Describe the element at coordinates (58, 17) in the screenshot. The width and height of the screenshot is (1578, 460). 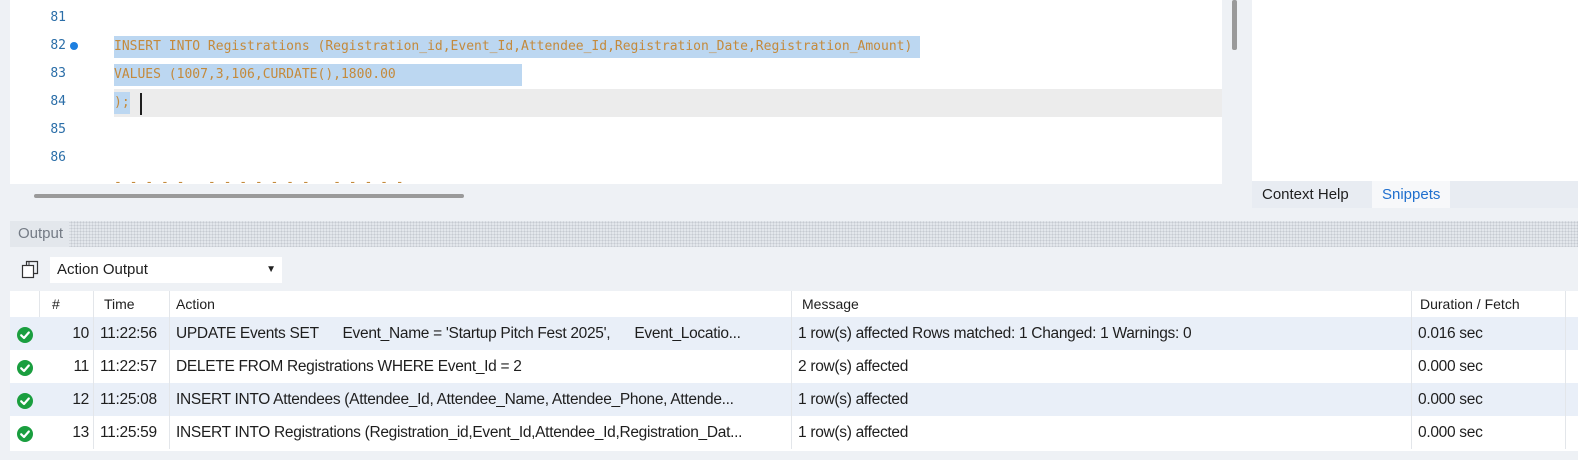
I see `line-number: 81` at that location.